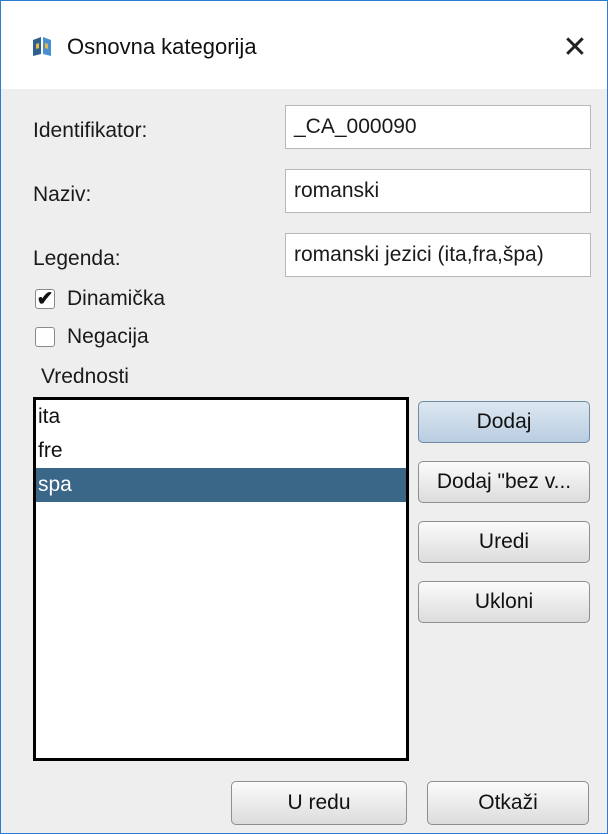 This screenshot has width=608, height=834. I want to click on dynamic-checkbox: ✔, so click(45, 299).